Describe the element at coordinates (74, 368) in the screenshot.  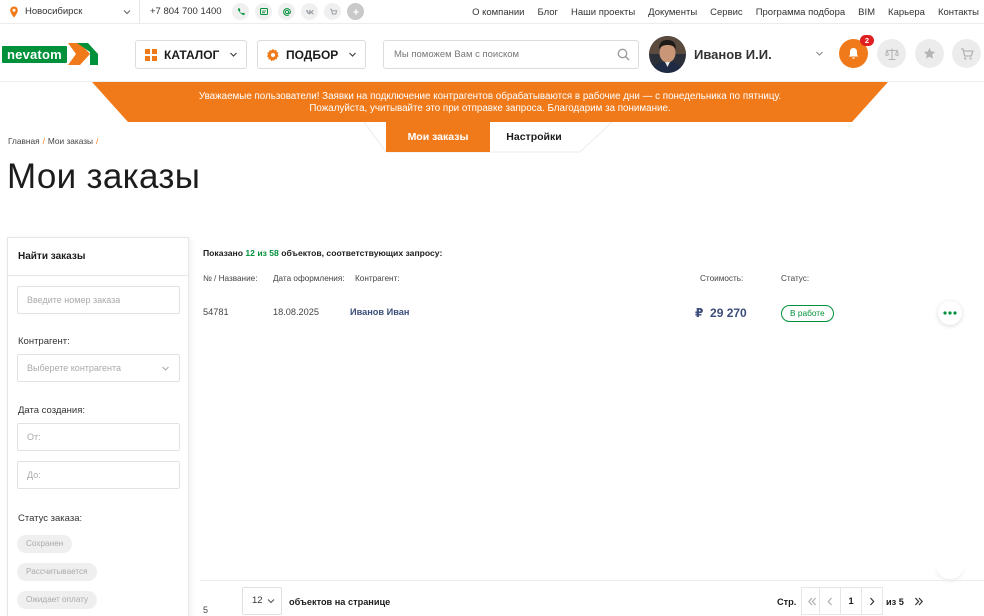
I see `contractor-select-placeholder: Выберете контрагента` at that location.